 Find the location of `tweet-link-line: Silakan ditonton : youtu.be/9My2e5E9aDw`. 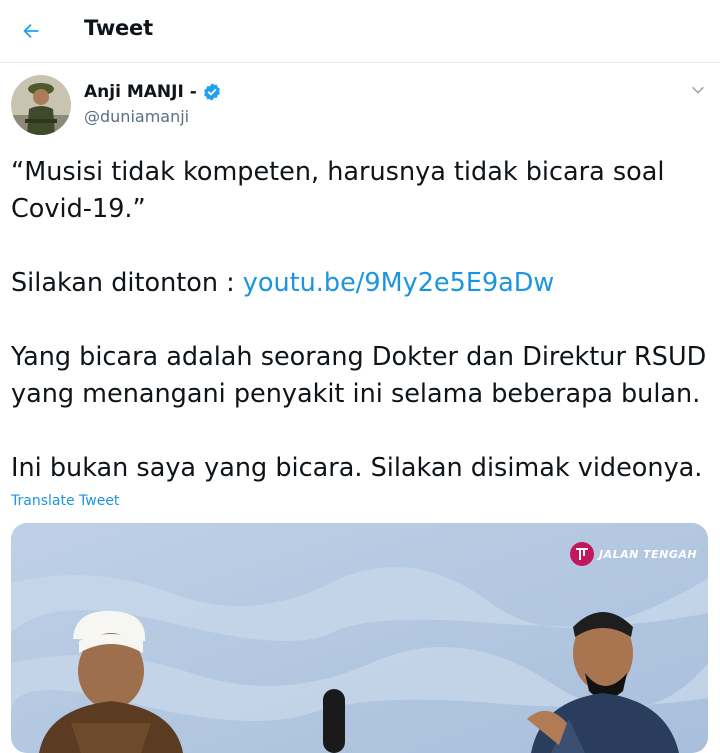

tweet-link-line: Silakan ditonton : youtu.be/9My2e5E9aDw is located at coordinates (361, 283).